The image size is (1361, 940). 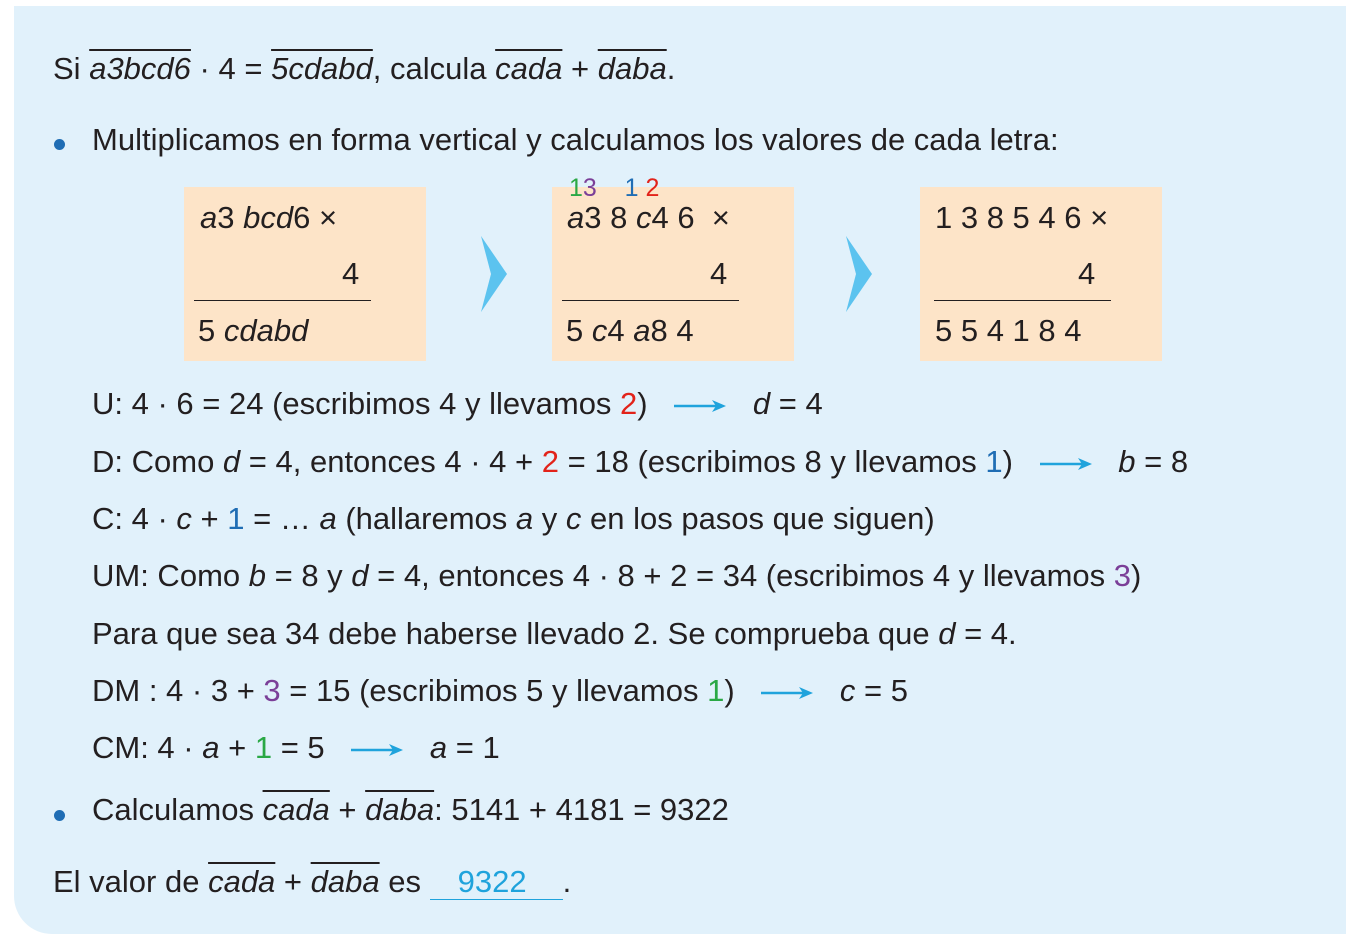 What do you see at coordinates (847, 690) in the screenshot?
I see `result-var: c` at bounding box center [847, 690].